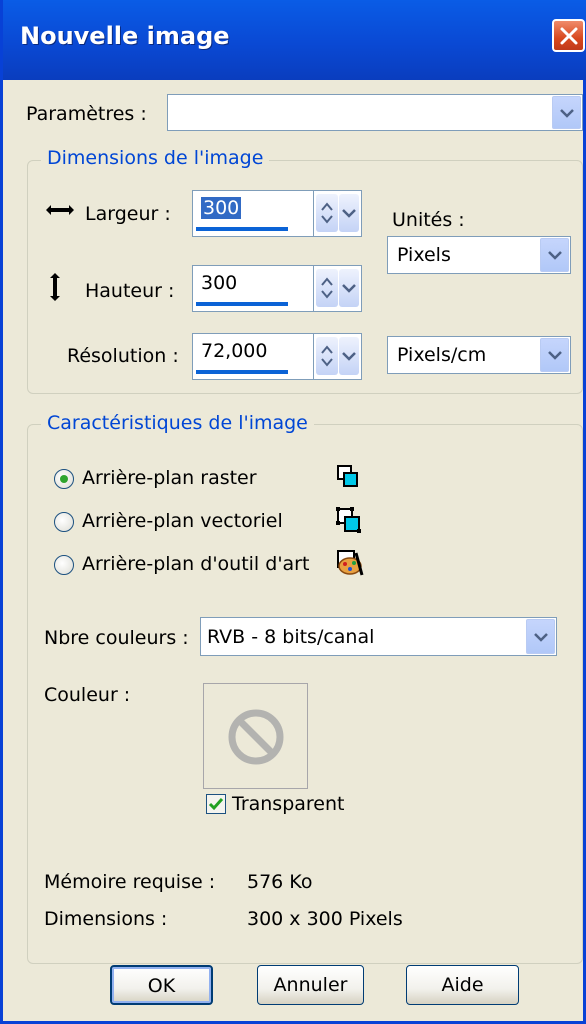  I want to click on dimensions-info-value: 300 x 300 Pixels, so click(325, 919).